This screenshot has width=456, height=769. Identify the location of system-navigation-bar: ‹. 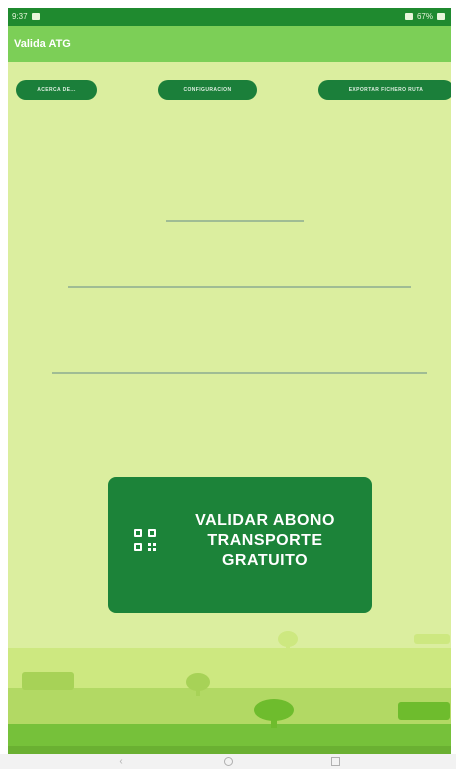
(228, 761).